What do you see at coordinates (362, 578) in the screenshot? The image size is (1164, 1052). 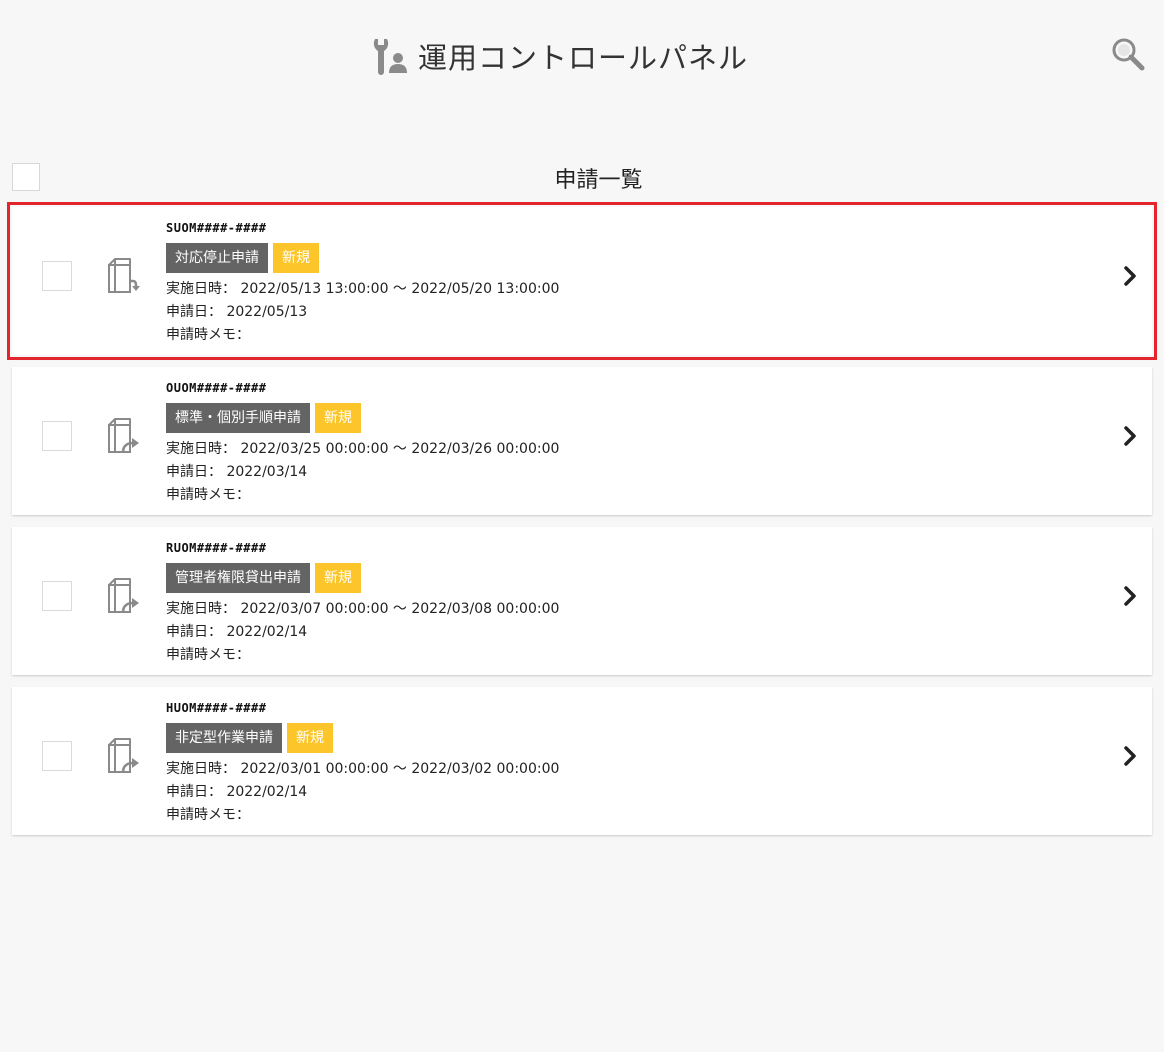 I see `tag-group: 管理者権限貸出申請 新規` at bounding box center [362, 578].